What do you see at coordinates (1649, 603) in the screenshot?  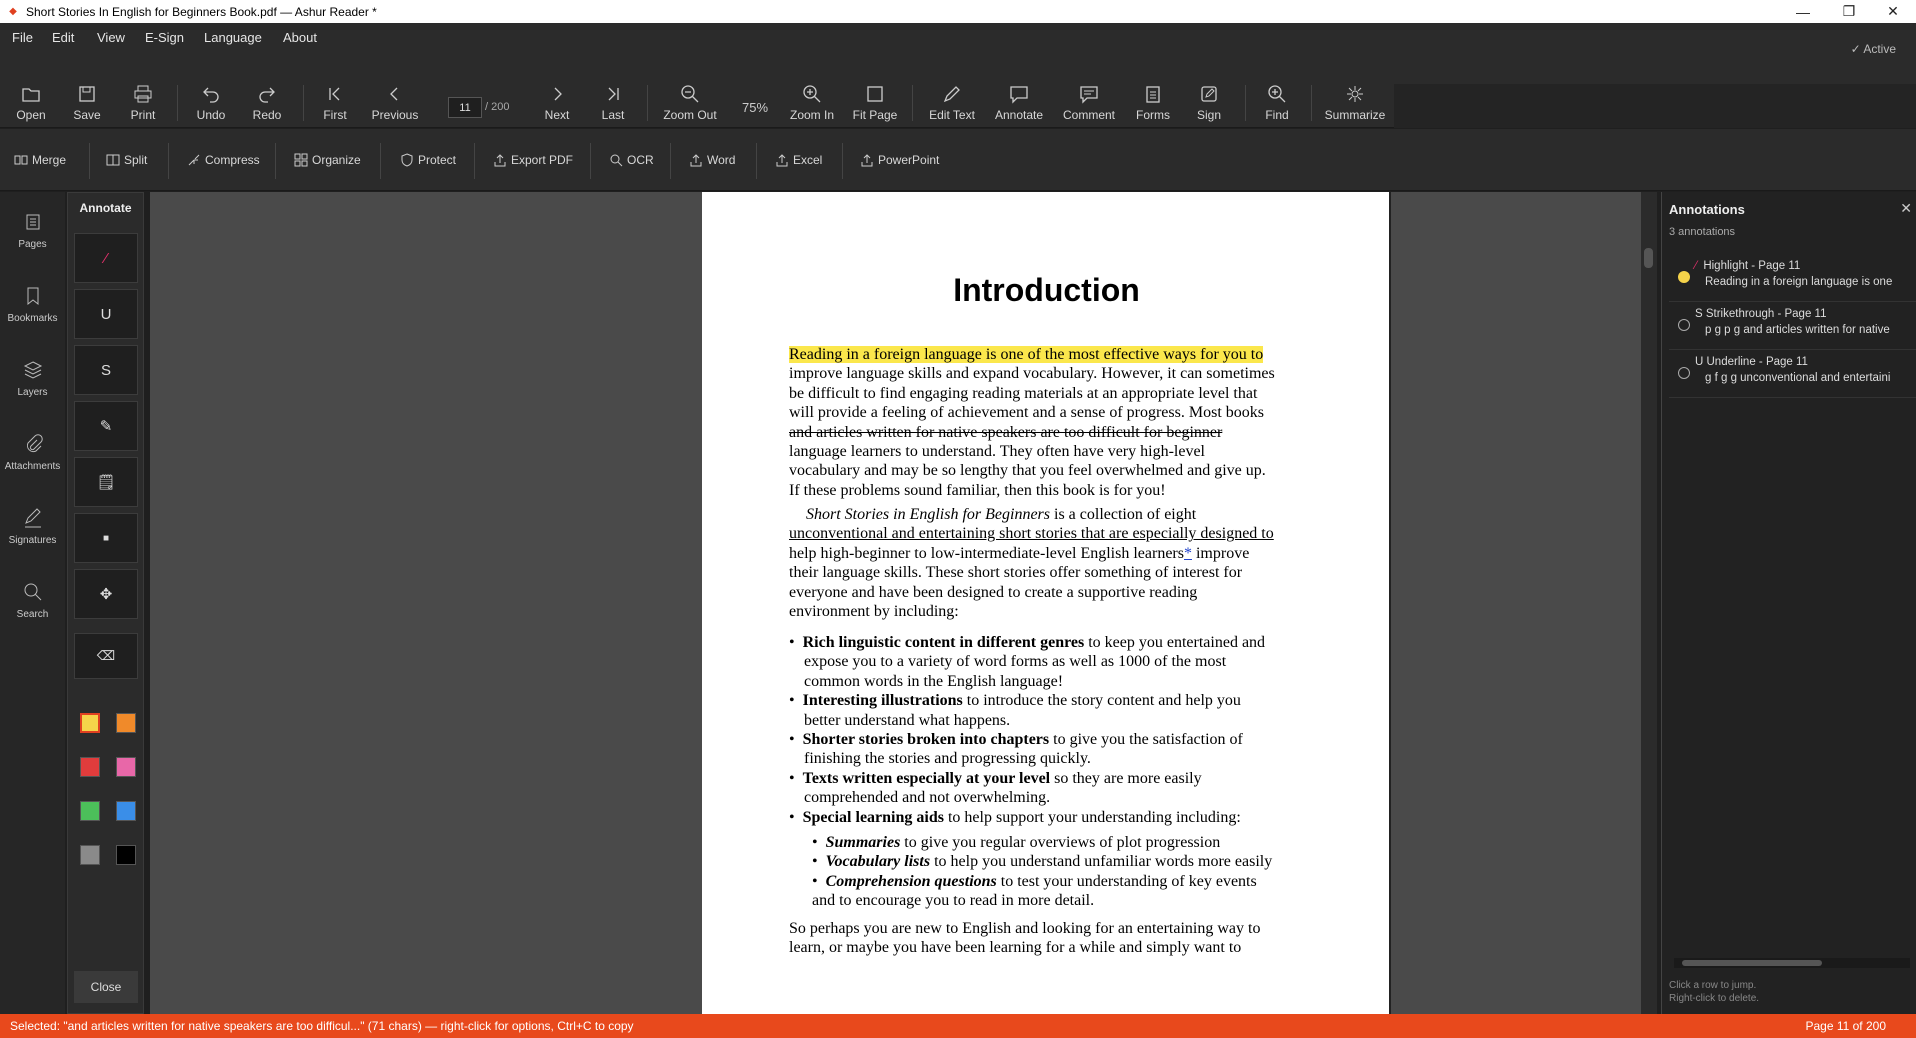 I see `viewer-scrollbar` at bounding box center [1649, 603].